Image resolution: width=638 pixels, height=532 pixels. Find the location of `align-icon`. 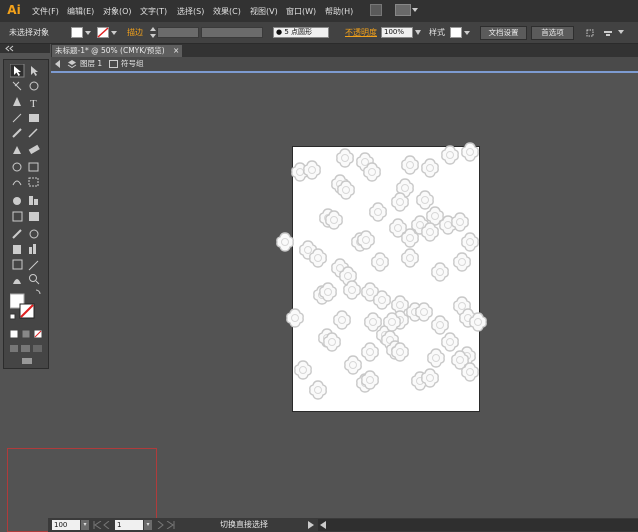

align-icon is located at coordinates (608, 33).